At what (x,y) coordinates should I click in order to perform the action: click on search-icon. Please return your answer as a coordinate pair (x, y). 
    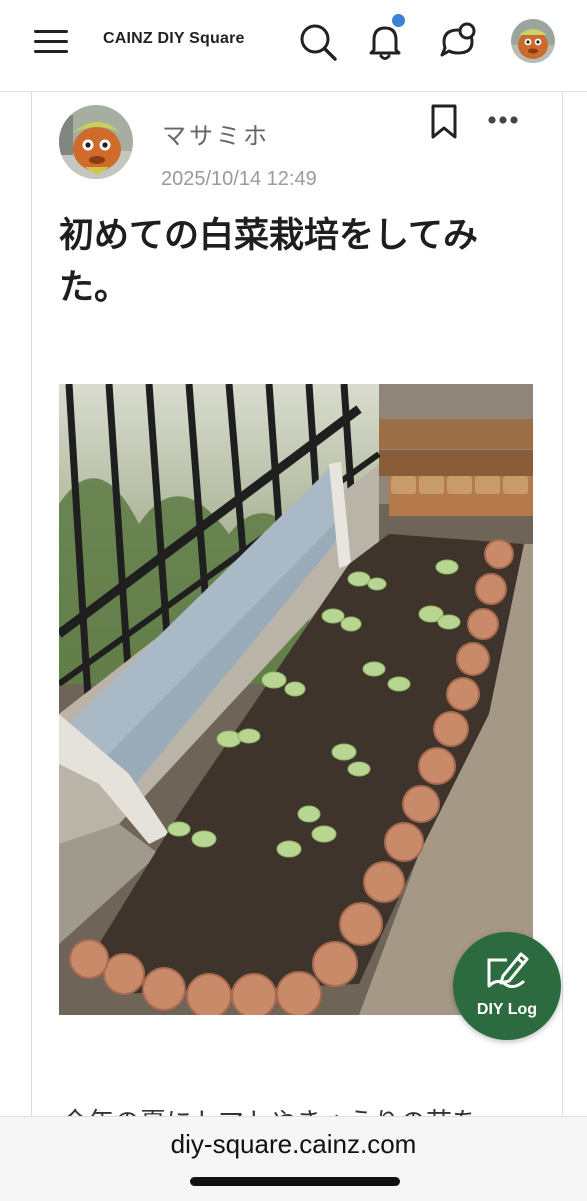
    Looking at the image, I should click on (318, 42).